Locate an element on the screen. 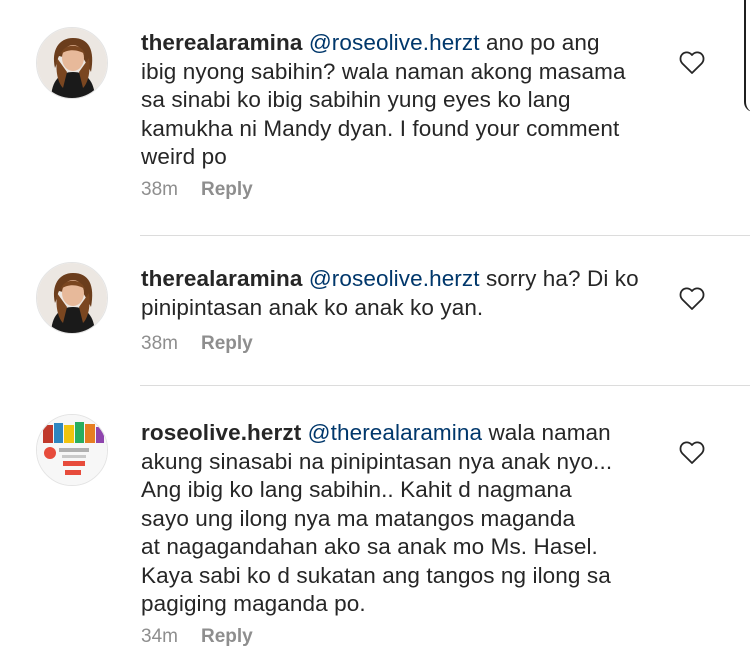 This screenshot has height=669, width=750. comment-line: sayo ung ilong nya ma matangos maganda is located at coordinates (358, 518).